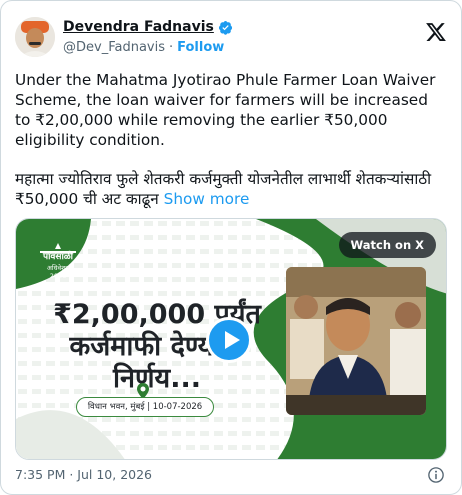 The height and width of the screenshot is (495, 462). What do you see at coordinates (200, 47) in the screenshot?
I see `follow-button: Follow` at bounding box center [200, 47].